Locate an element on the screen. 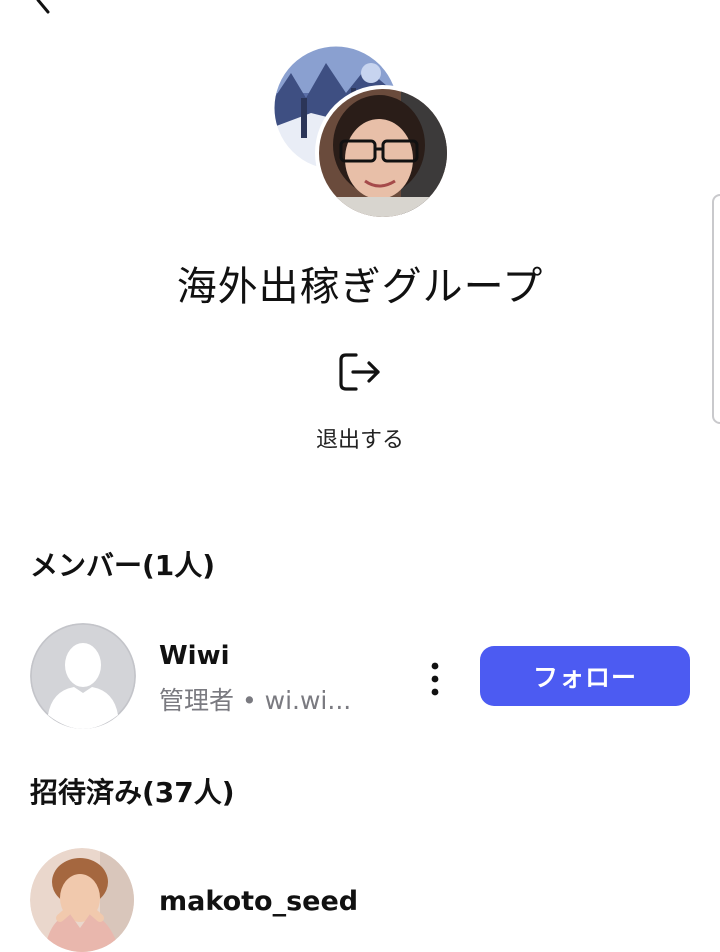 The image size is (720, 952). follow-button: フォロー is located at coordinates (585, 676).